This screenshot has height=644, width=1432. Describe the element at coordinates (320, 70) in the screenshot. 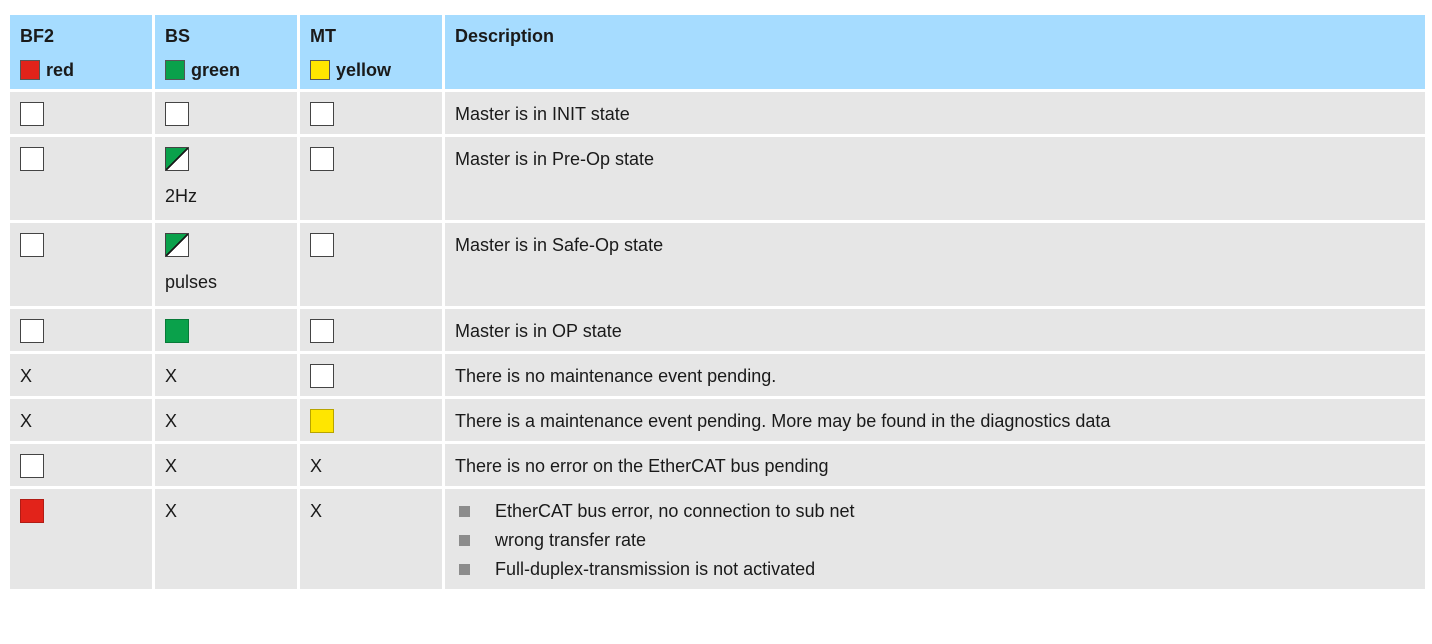

I see `yellow-swatch-icon` at that location.